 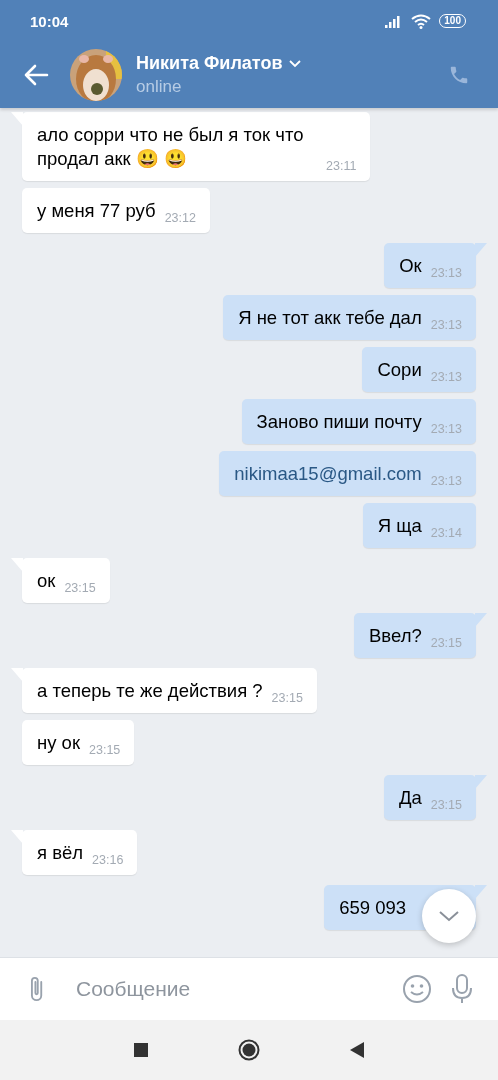 I want to click on message-text: у меня 77 руб, so click(x=96, y=211).